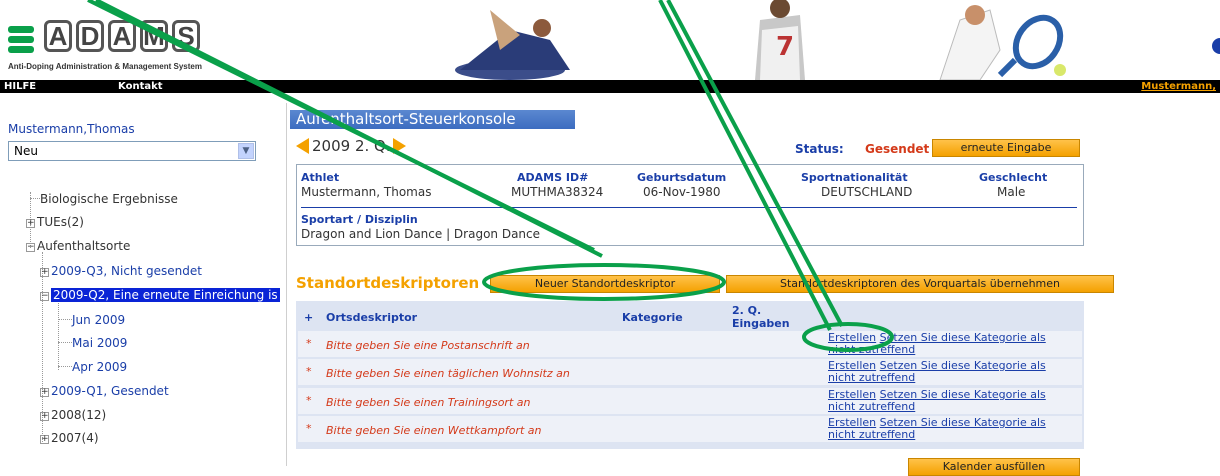  Describe the element at coordinates (109, 199) in the screenshot. I see `tree-item-label: Biologische Ergebnisse` at that location.